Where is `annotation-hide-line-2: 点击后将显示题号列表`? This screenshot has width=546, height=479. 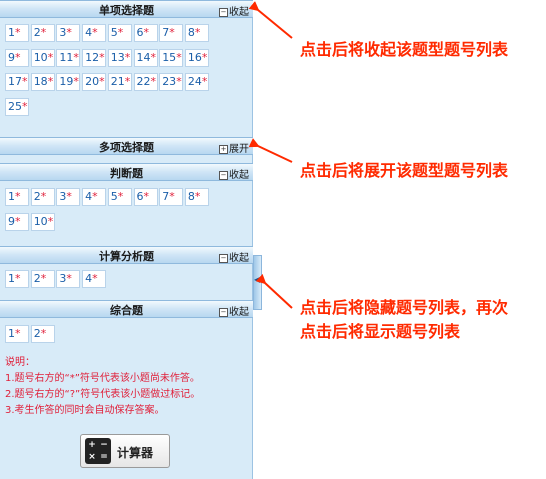 annotation-hide-line-2: 点击后将显示题号列表 is located at coordinates (380, 331).